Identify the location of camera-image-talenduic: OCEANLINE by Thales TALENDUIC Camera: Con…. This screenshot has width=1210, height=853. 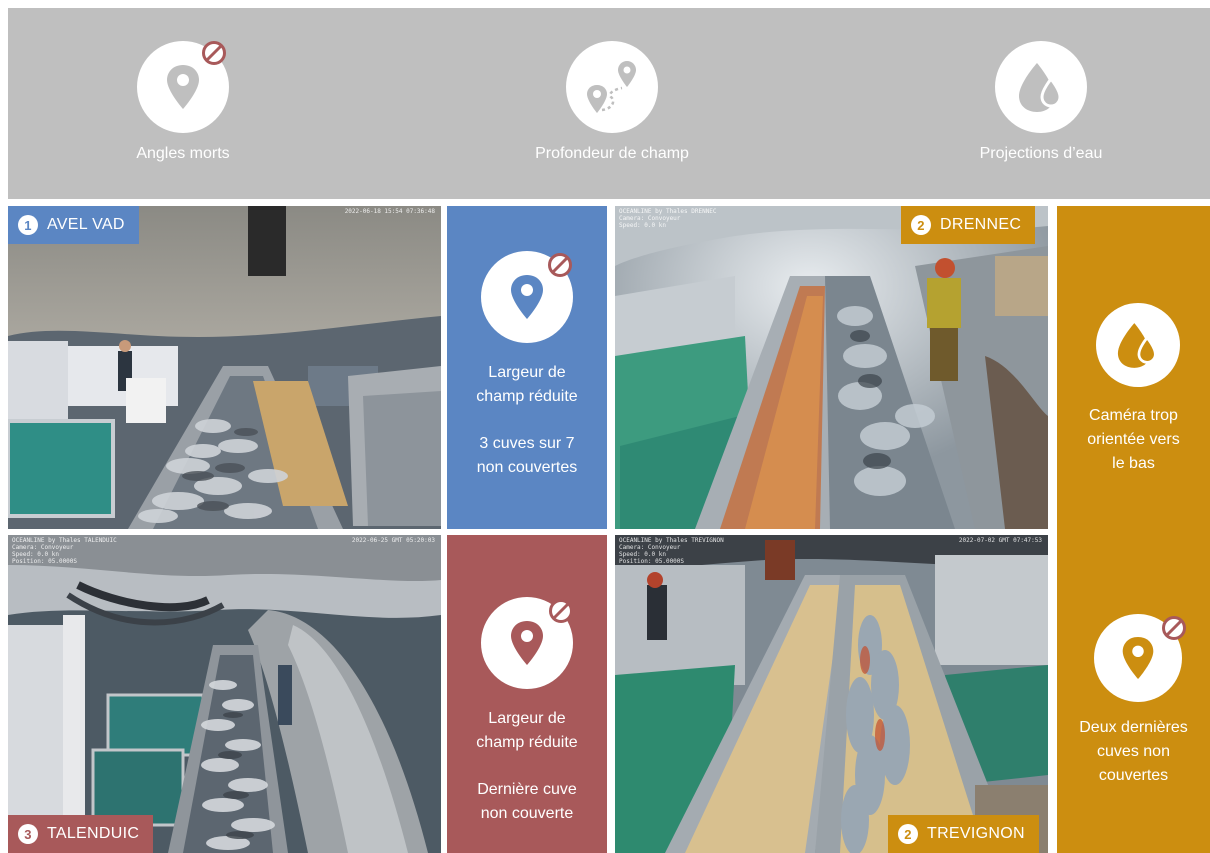
(224, 694).